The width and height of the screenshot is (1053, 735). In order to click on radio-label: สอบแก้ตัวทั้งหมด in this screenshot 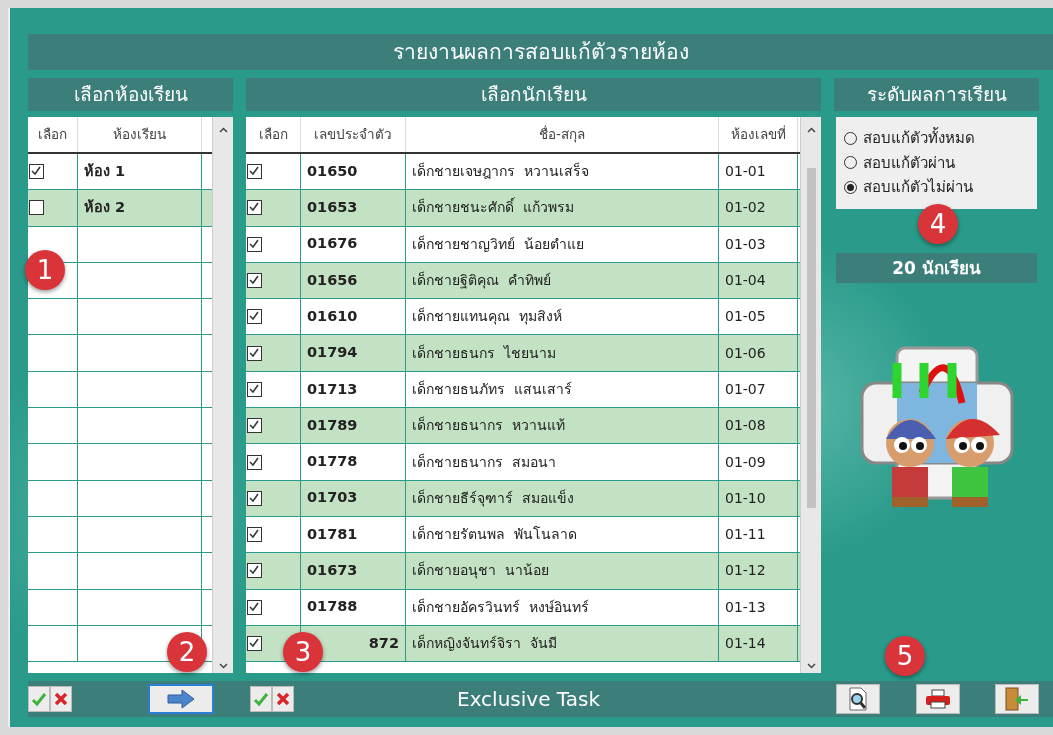, I will do `click(919, 138)`.